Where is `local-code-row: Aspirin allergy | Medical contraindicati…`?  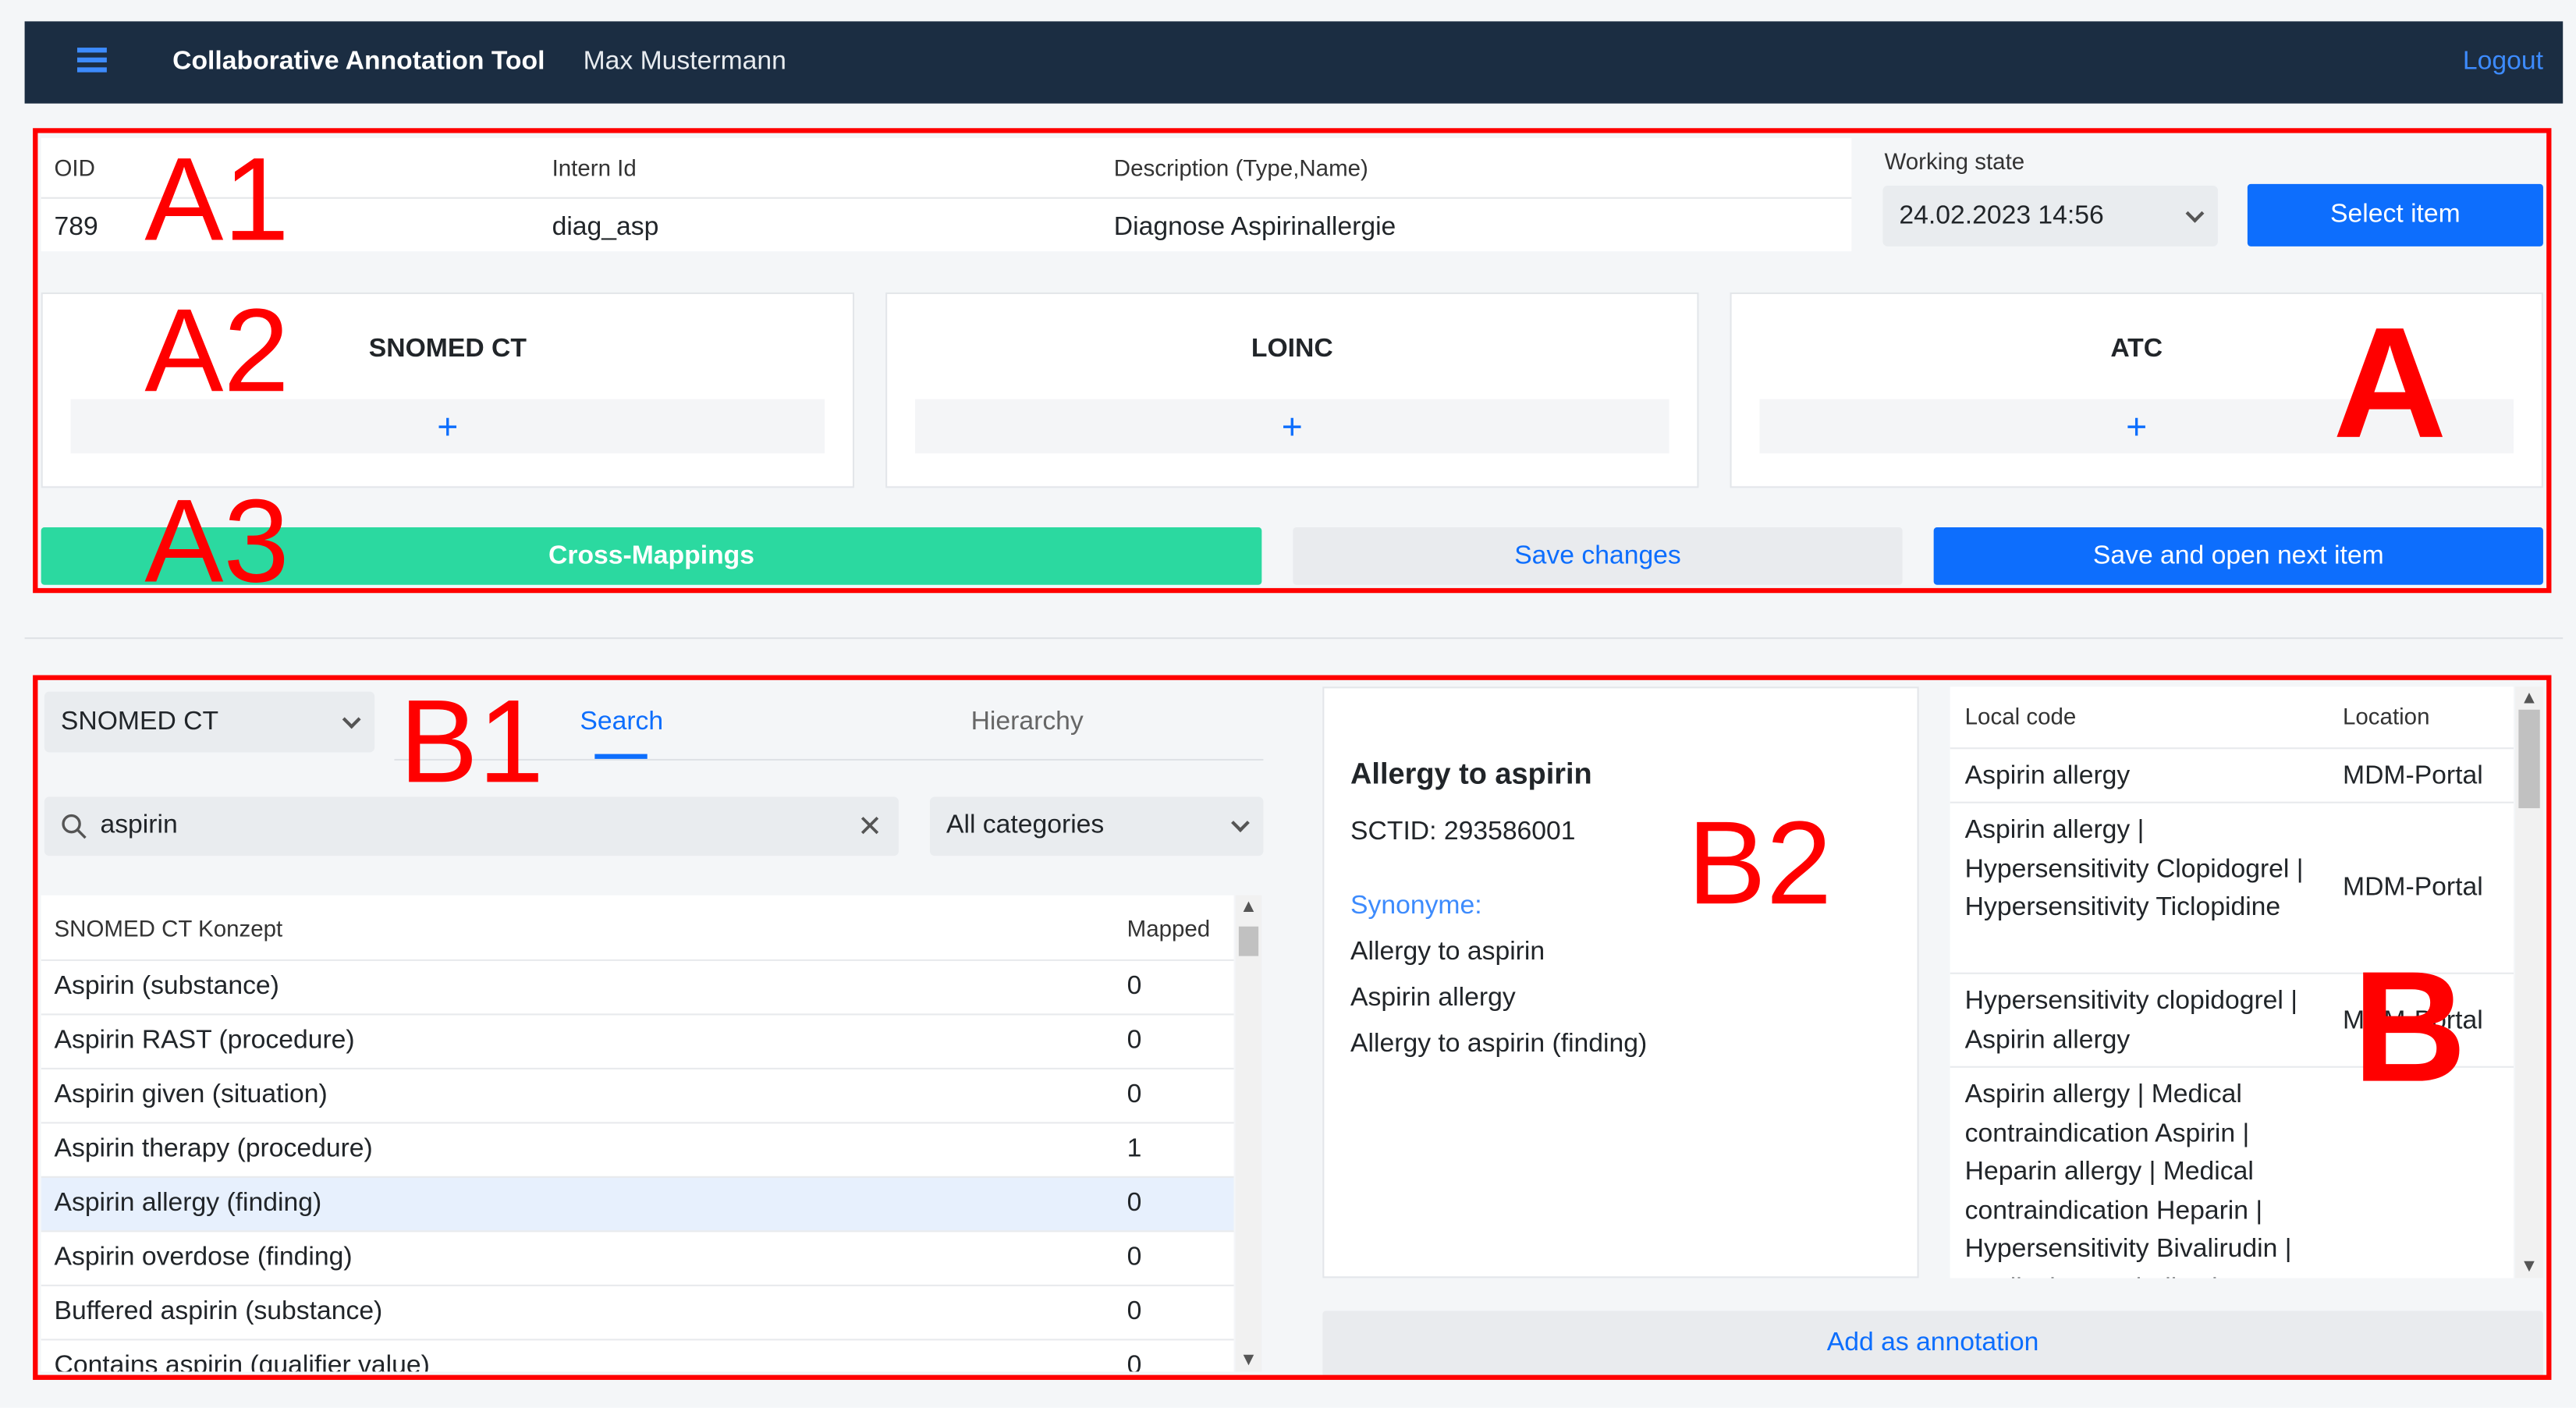
local-code-row: Aspirin allergy | Medical contraindicati… is located at coordinates (2232, 1172).